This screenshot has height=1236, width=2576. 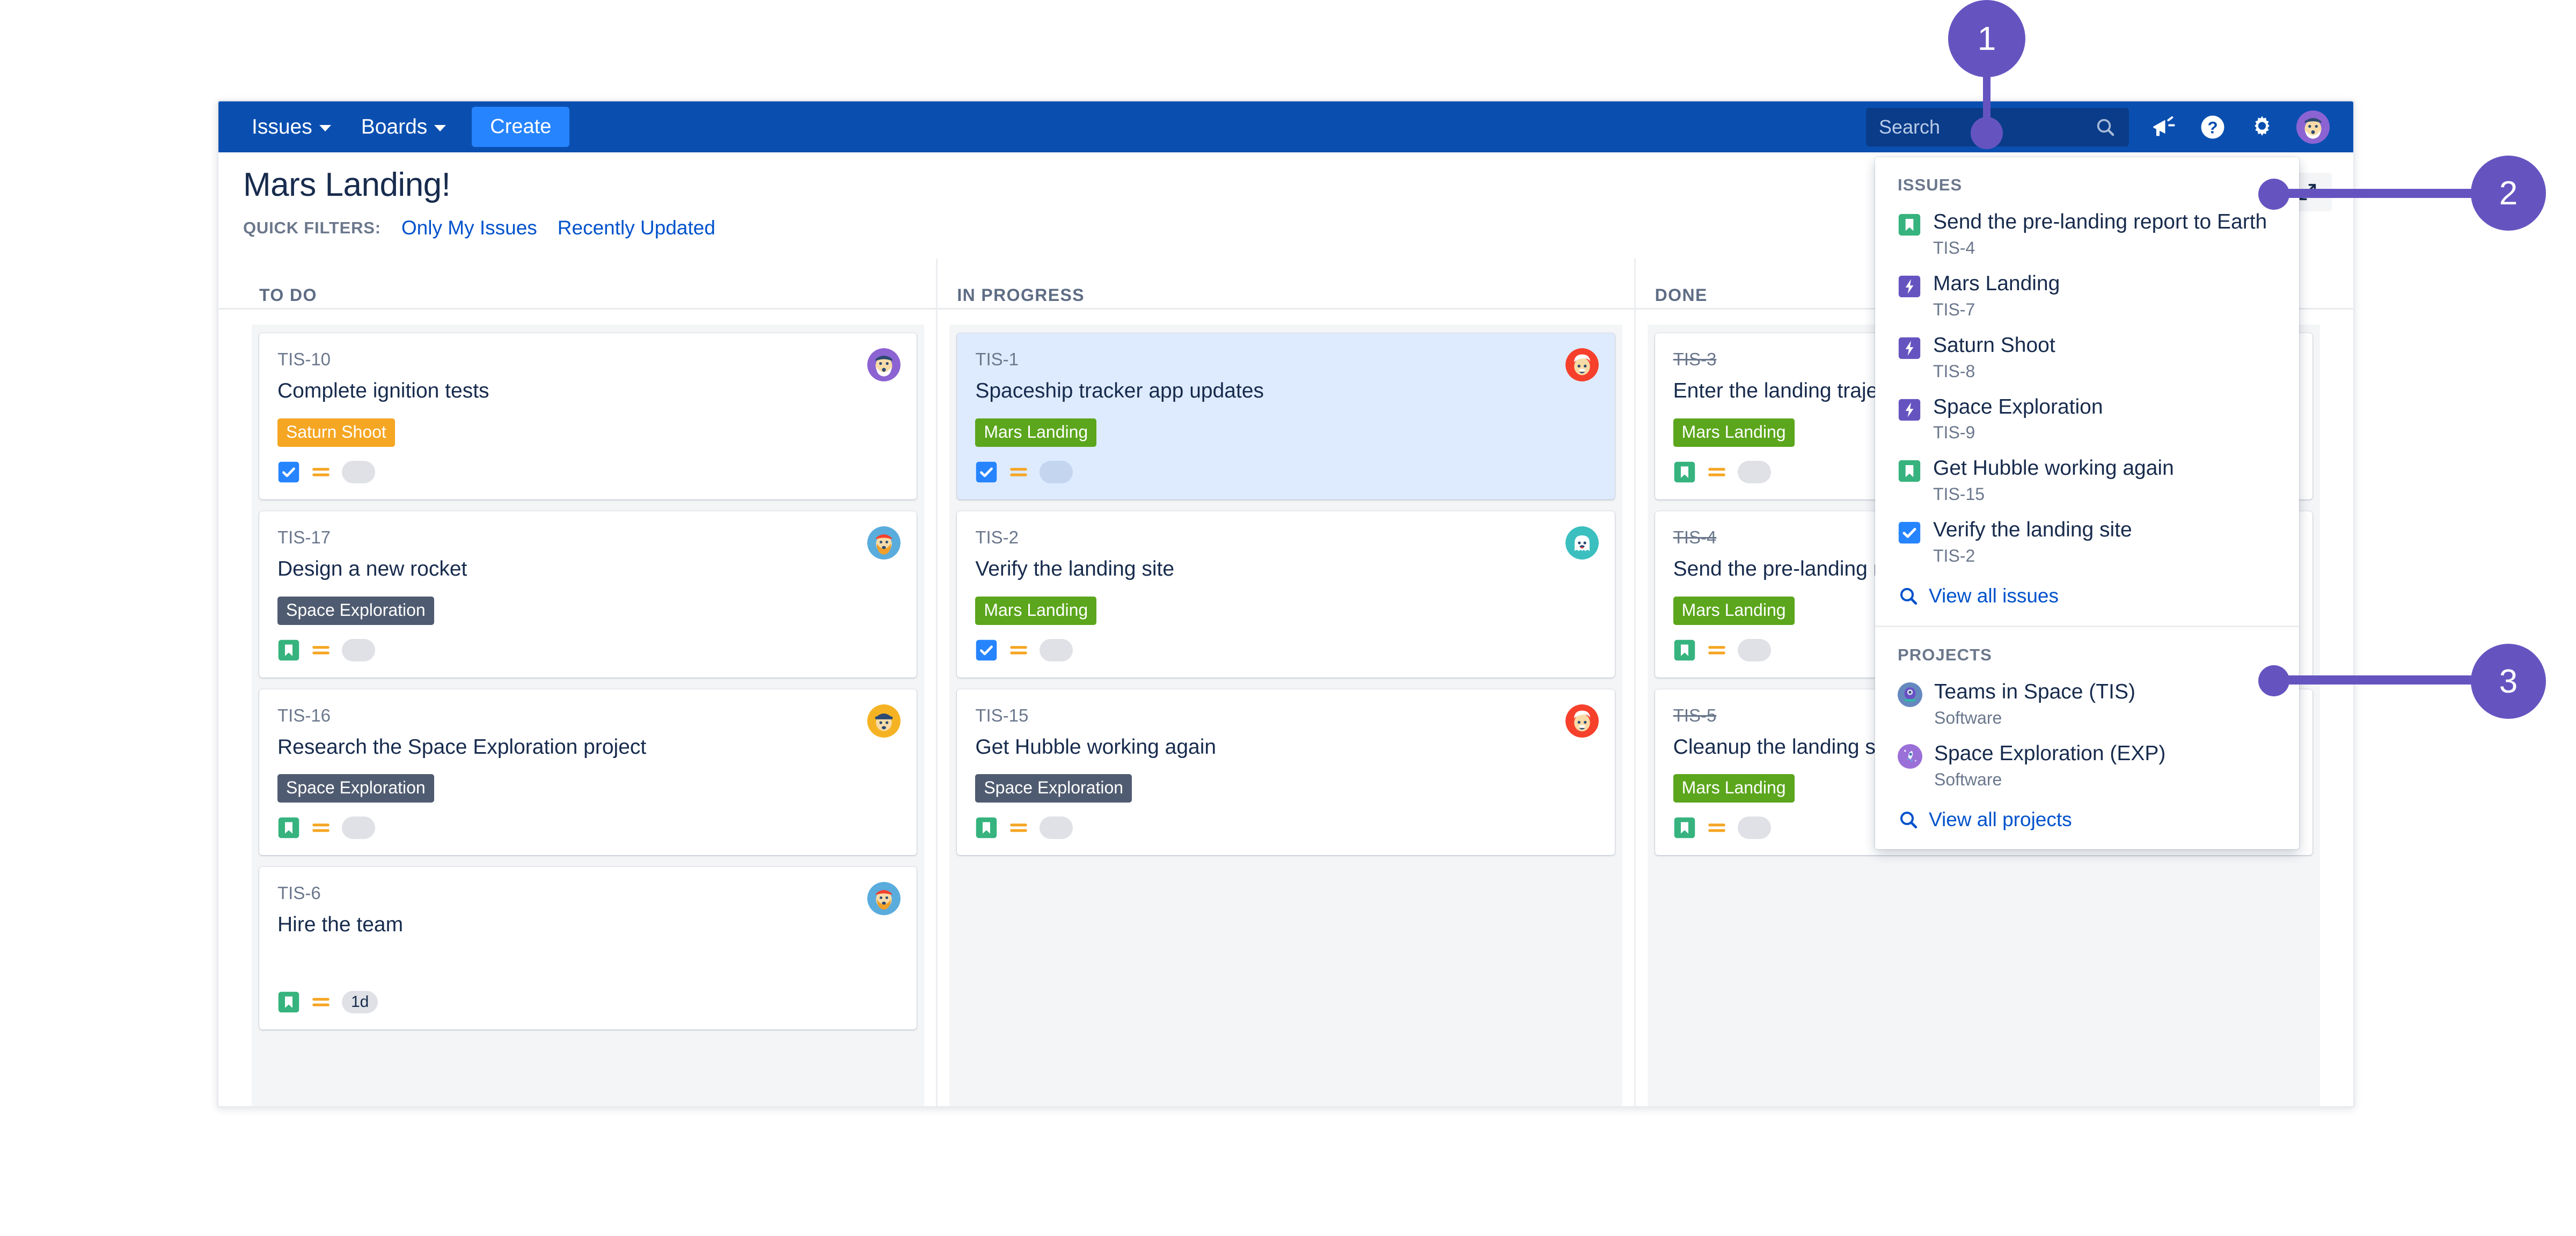 I want to click on callout-2-dot, so click(x=2273, y=195).